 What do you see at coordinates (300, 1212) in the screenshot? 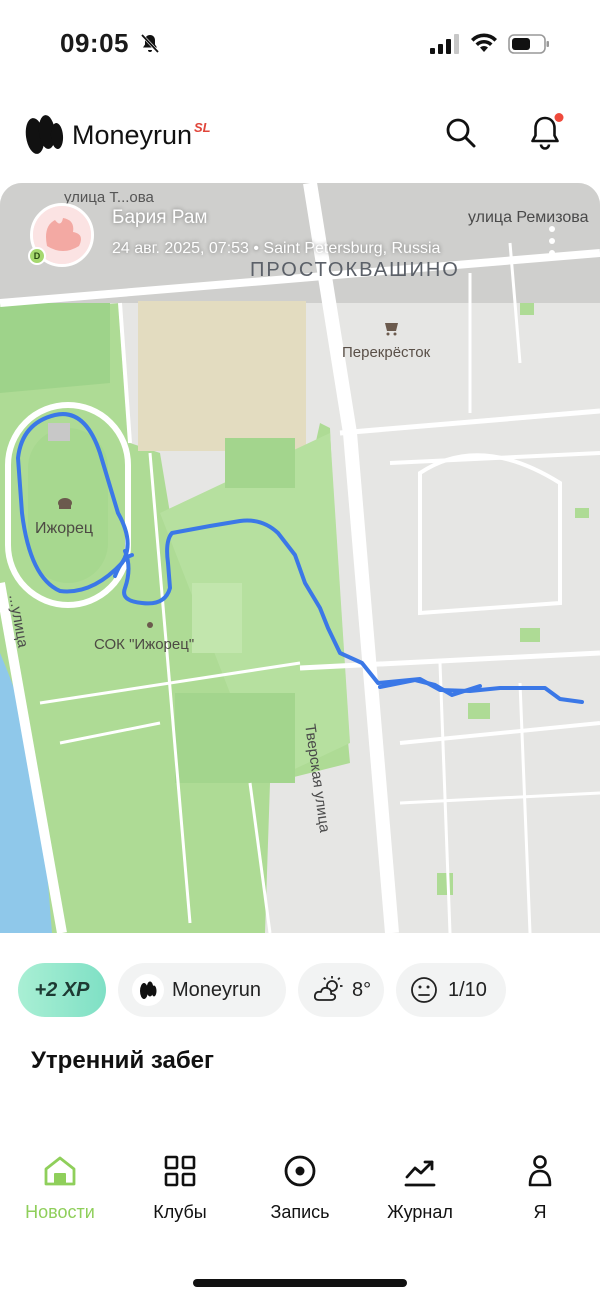
I see `nav-label: Запись` at bounding box center [300, 1212].